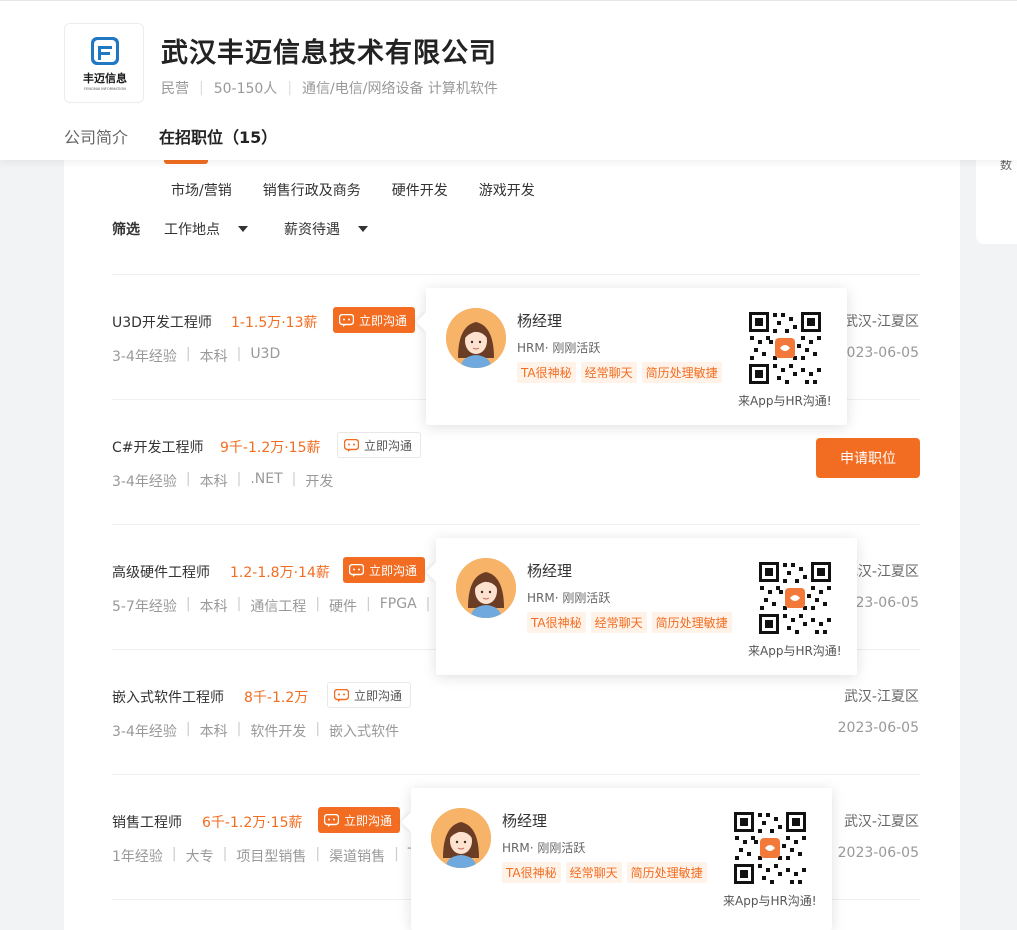 This screenshot has height=930, width=1017. Describe the element at coordinates (96, 136) in the screenshot. I see `tab-company-intro: 公司简介` at that location.